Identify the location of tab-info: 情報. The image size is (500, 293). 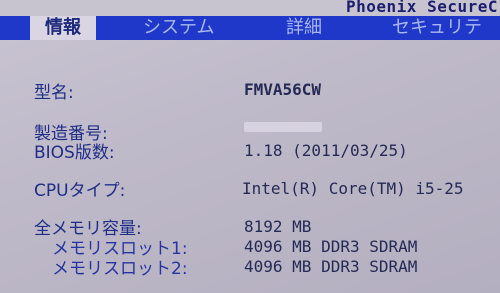
(63, 28).